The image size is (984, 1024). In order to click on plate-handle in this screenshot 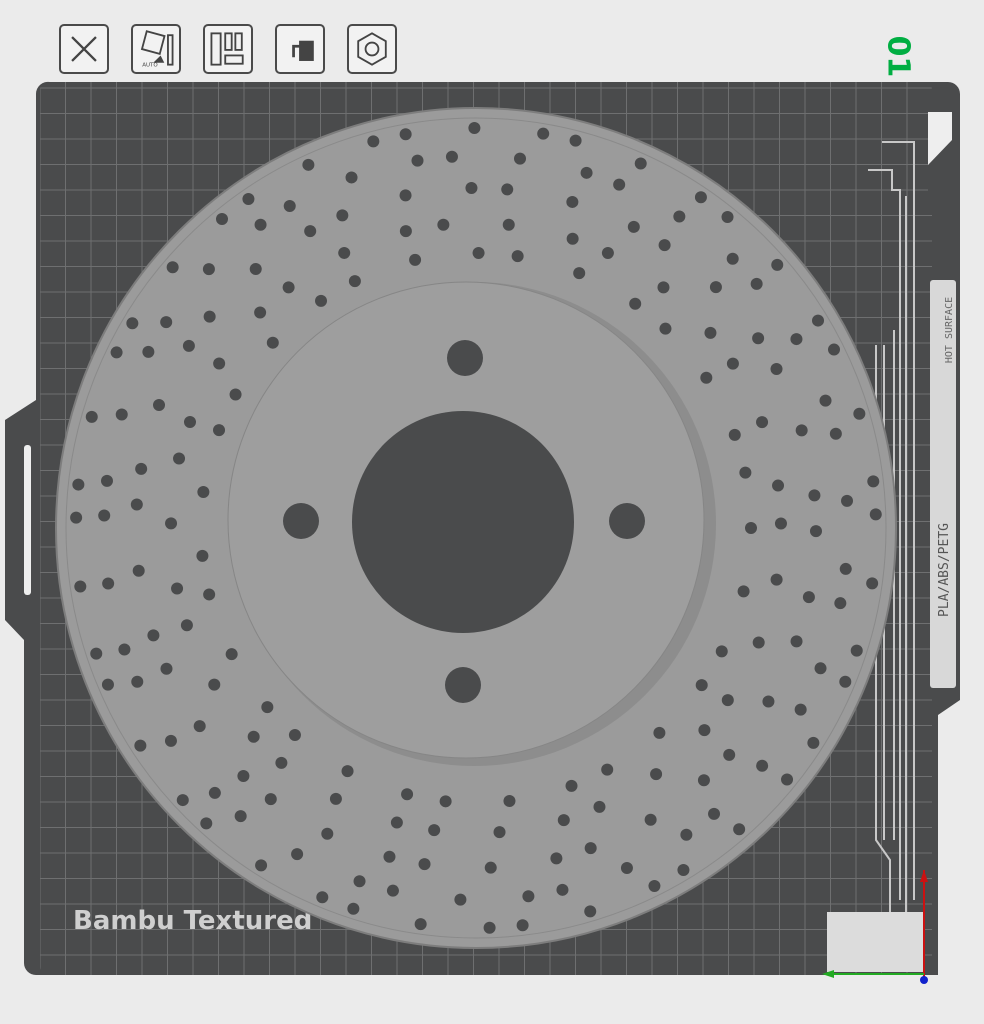, I will do `click(27, 520)`.